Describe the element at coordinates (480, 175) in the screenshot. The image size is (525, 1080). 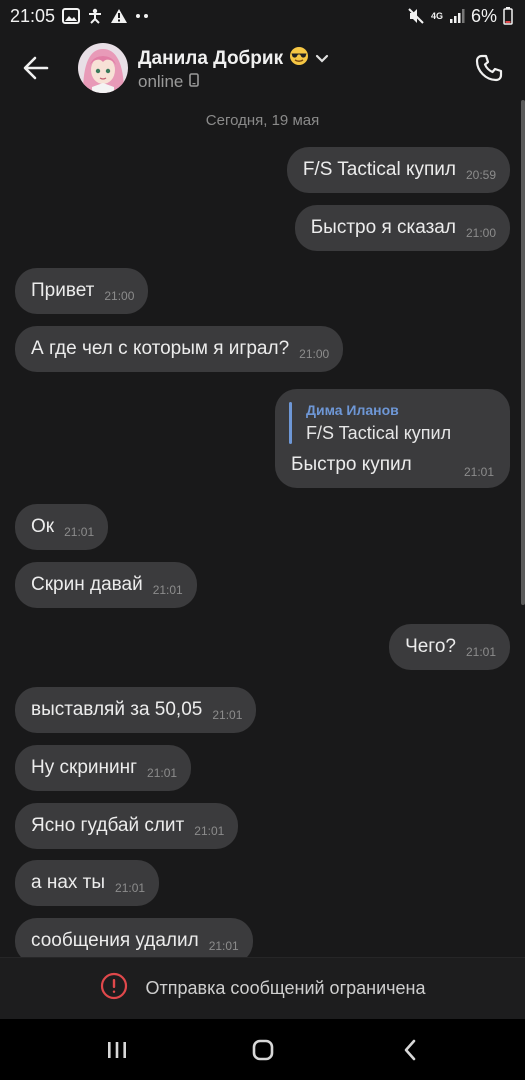
I see `message-time: 20:59` at that location.